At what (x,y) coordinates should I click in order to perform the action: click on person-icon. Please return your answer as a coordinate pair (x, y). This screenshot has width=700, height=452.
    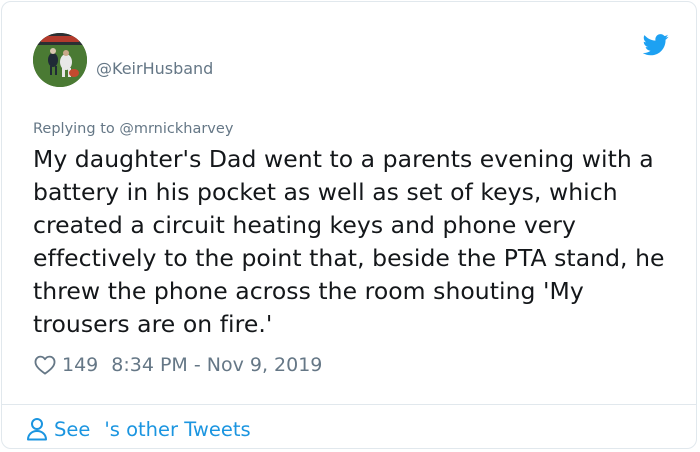
    Looking at the image, I should click on (37, 429).